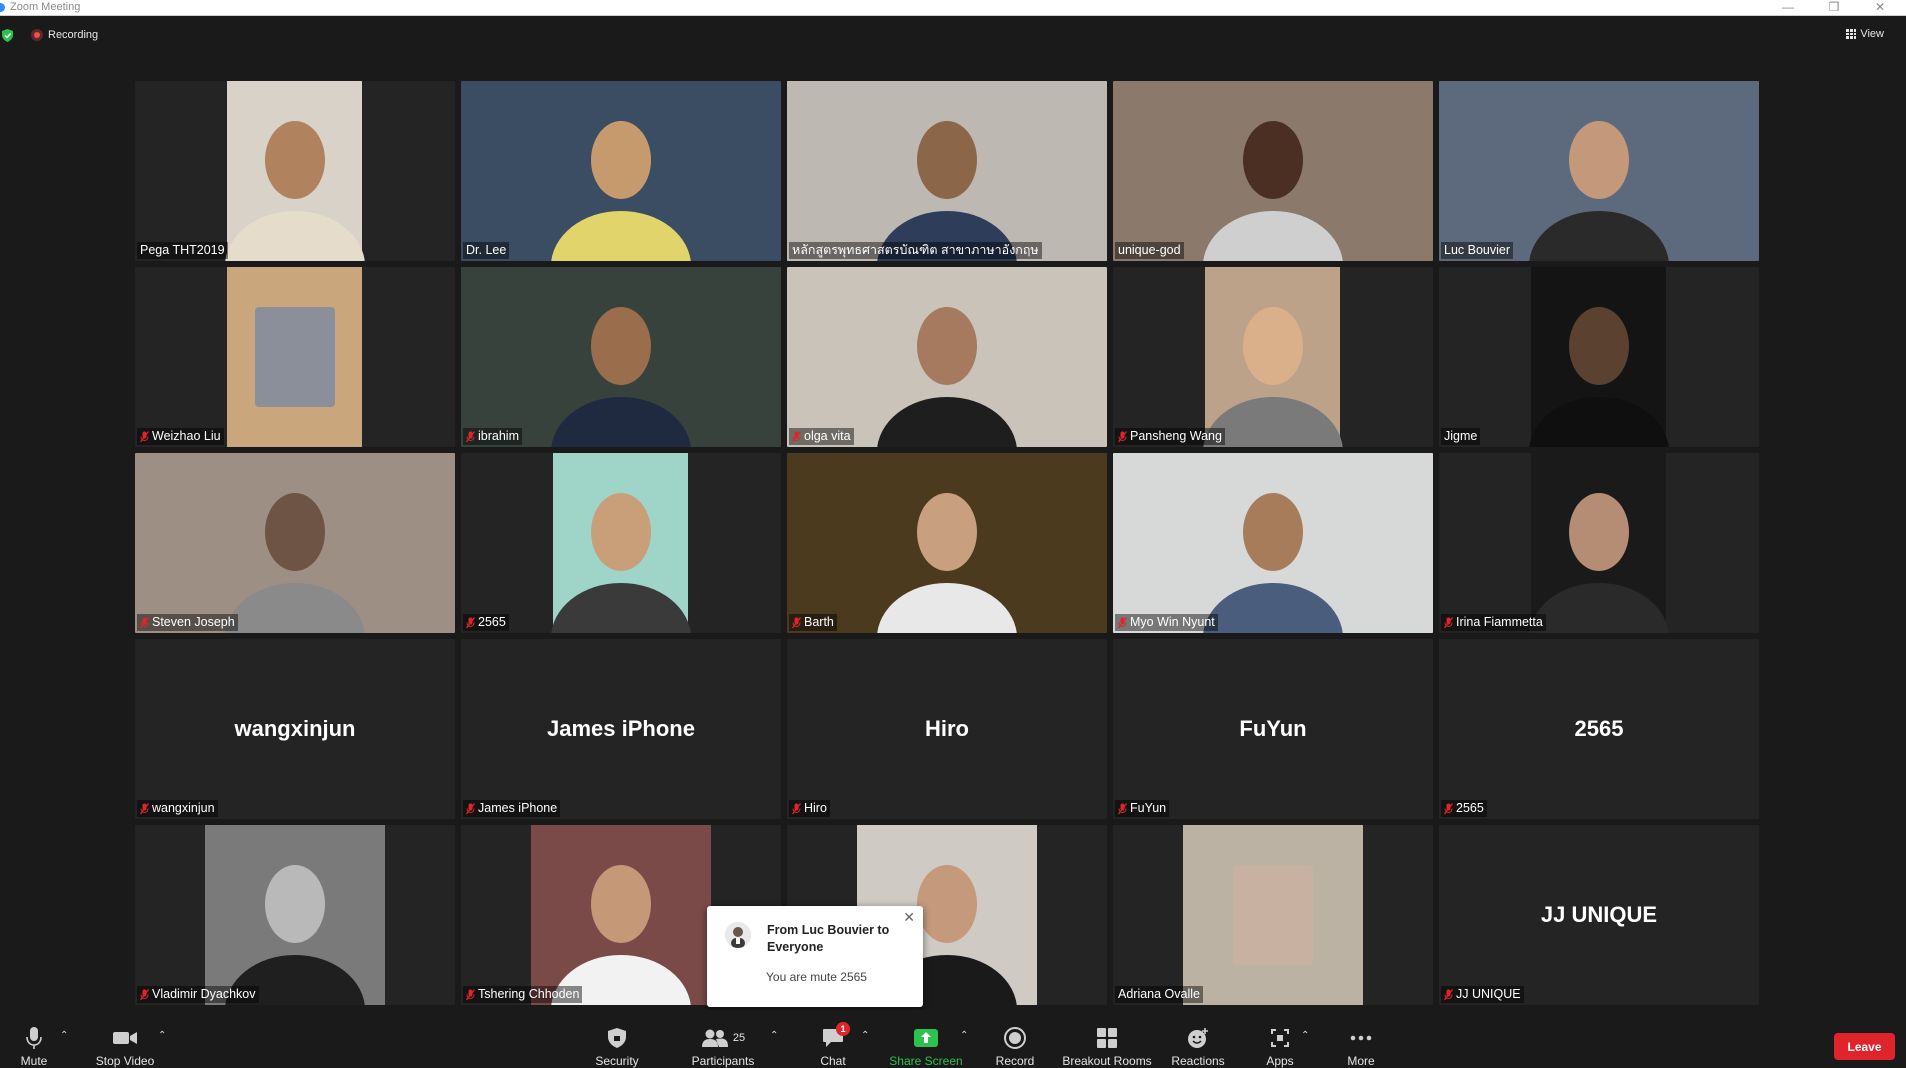 The height and width of the screenshot is (1068, 1906). Describe the element at coordinates (186, 436) in the screenshot. I see `participant-name: Weizhao Liu` at that location.